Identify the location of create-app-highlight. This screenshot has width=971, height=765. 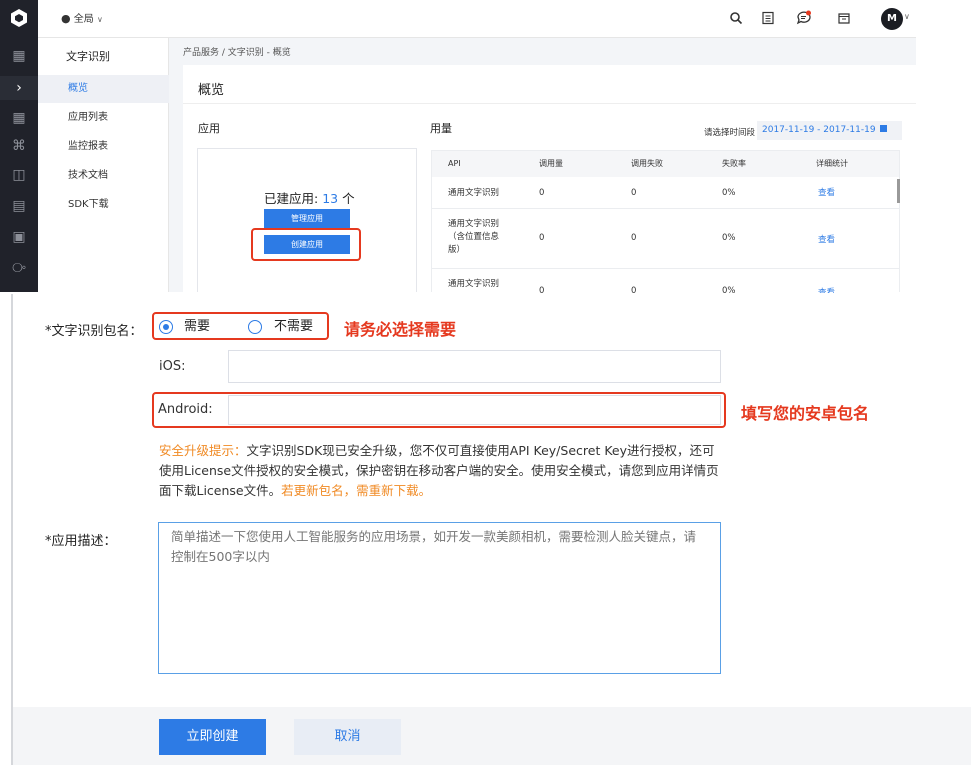
(306, 244).